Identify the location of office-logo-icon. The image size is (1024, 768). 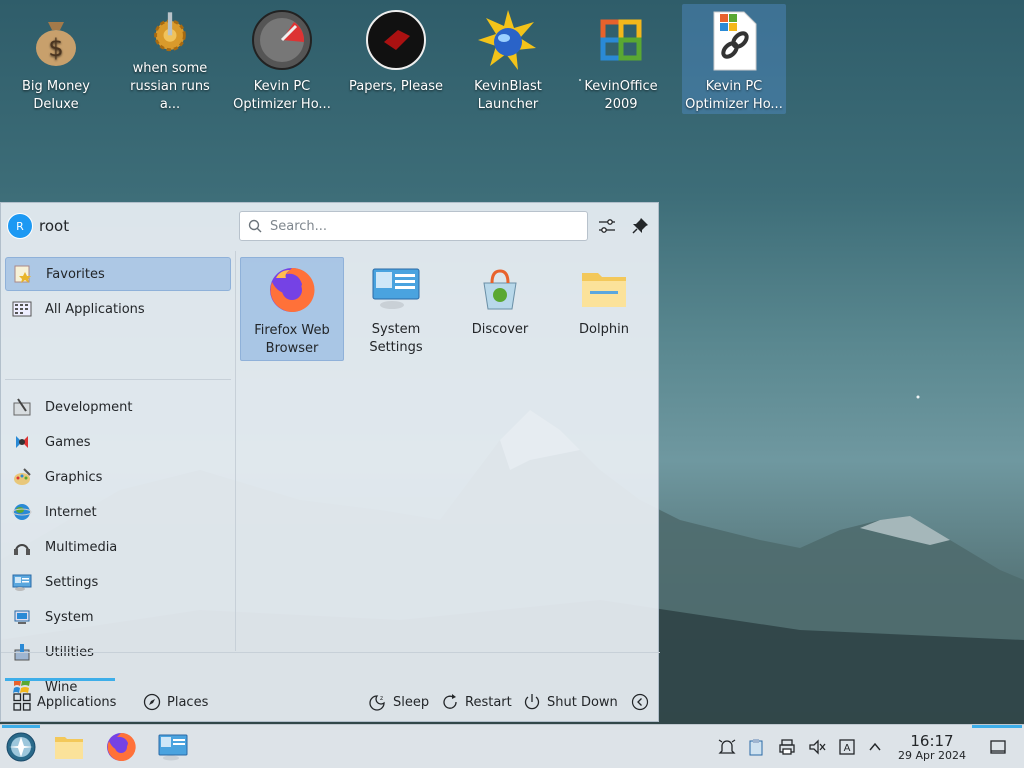
(621, 40).